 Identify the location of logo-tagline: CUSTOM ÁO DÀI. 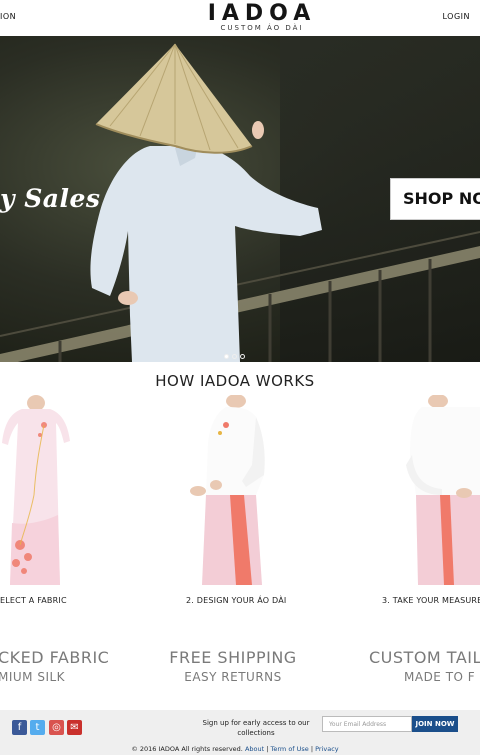
(262, 28).